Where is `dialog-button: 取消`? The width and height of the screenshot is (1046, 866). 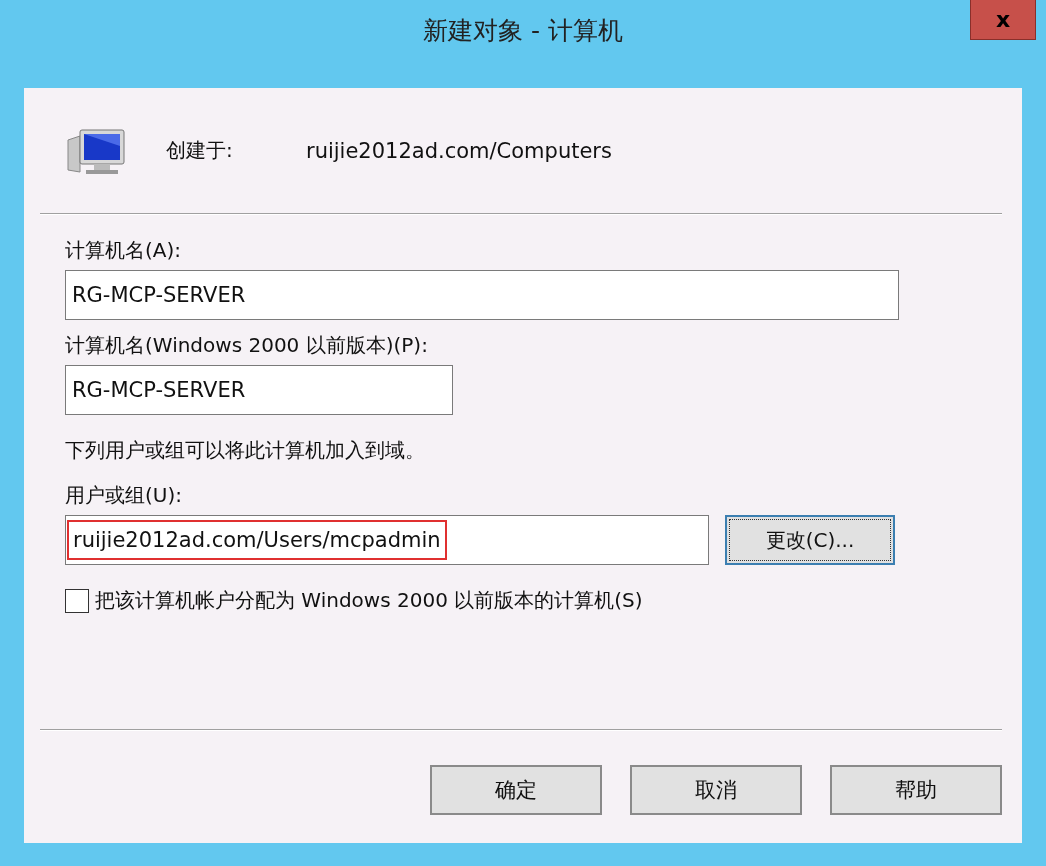 dialog-button: 取消 is located at coordinates (716, 790).